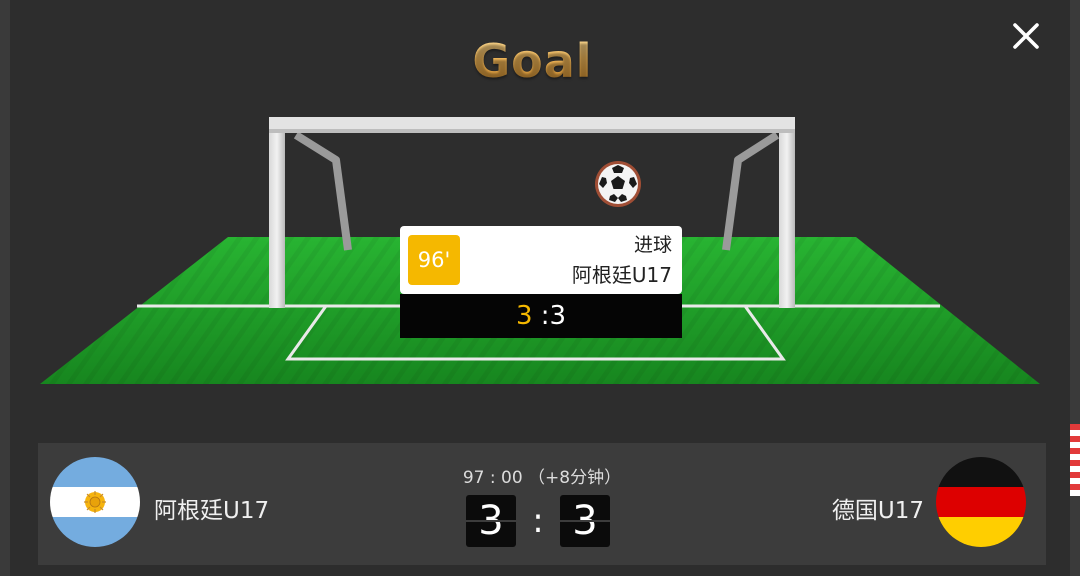 This screenshot has height=576, width=1080. I want to click on football-icon, so click(618, 184).